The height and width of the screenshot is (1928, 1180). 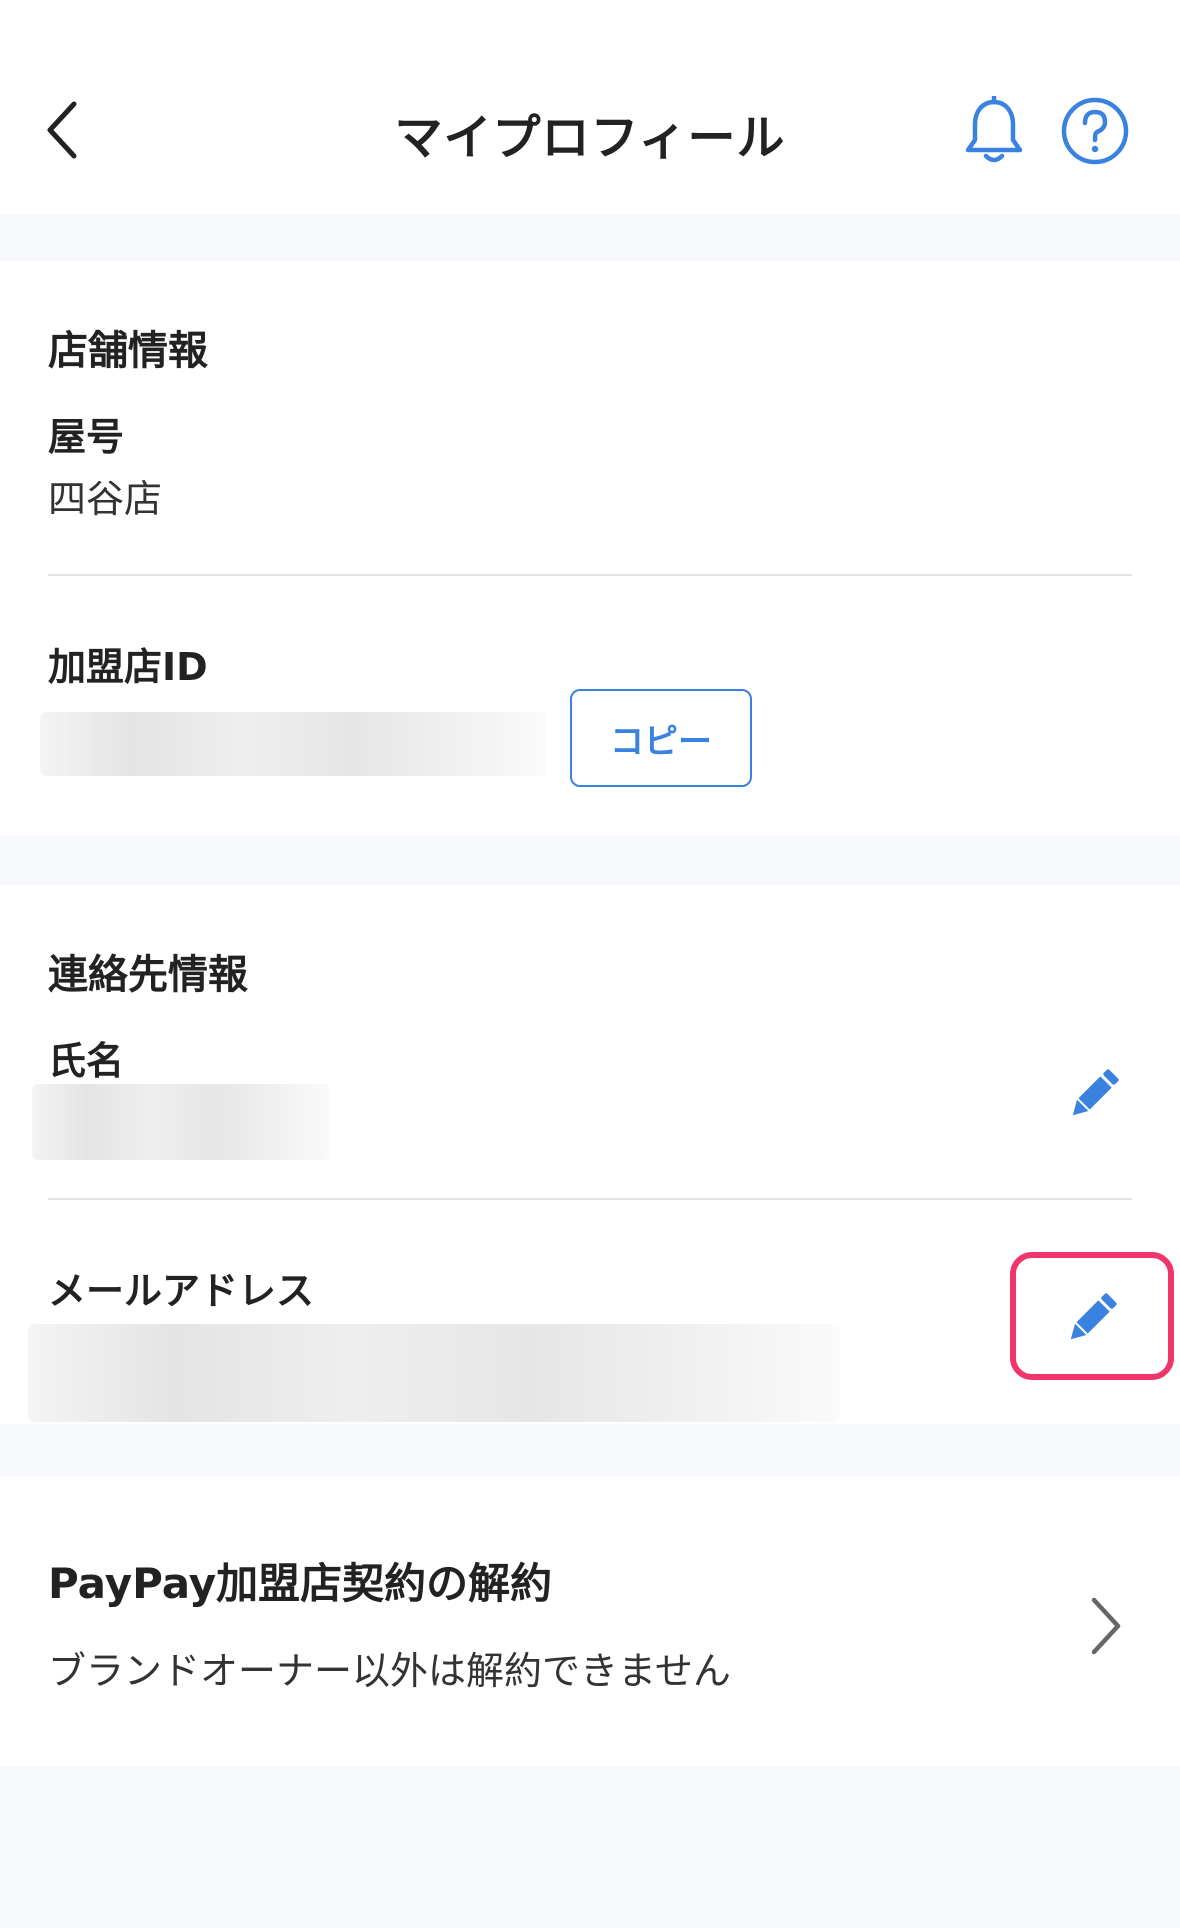 I want to click on shop-name-label: 屋号, so click(x=86, y=437).